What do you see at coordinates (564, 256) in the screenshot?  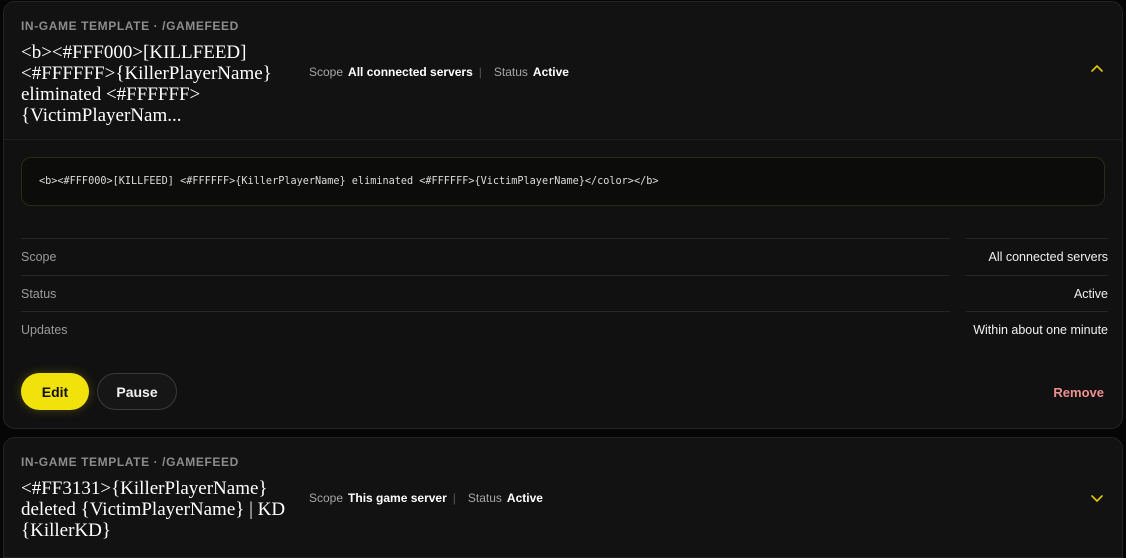 I see `detail-row-scope: Scope All connected servers` at bounding box center [564, 256].